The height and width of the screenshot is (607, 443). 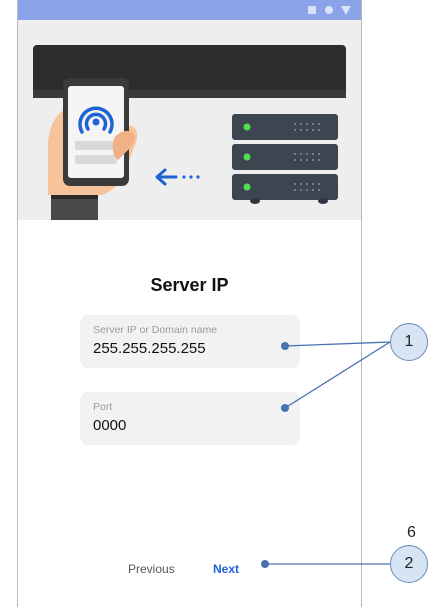 I want to click on page-number: 6, so click(x=411, y=532).